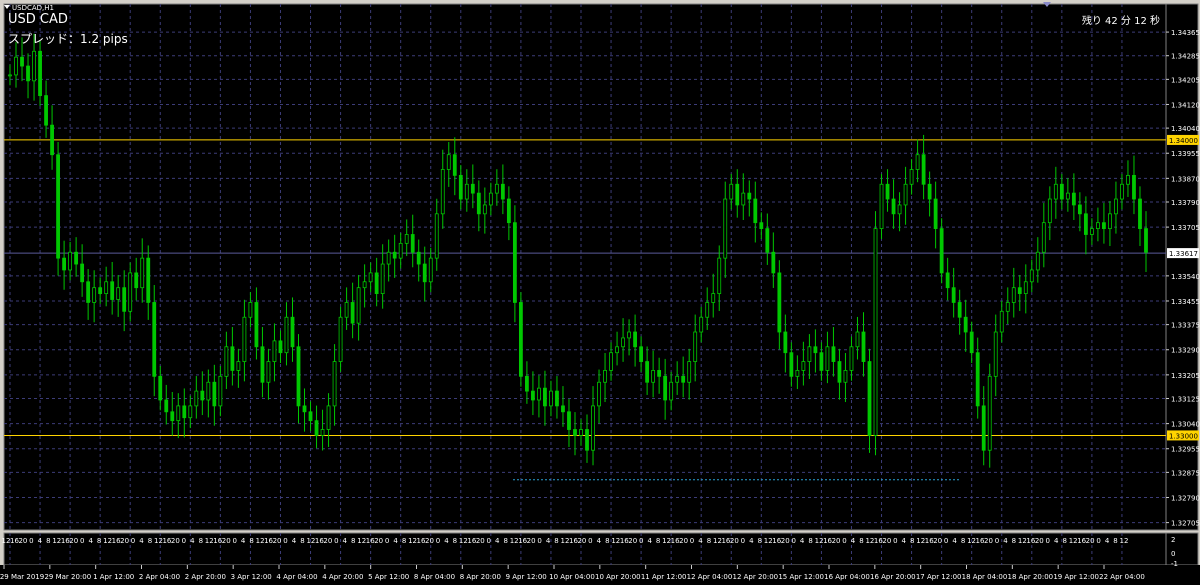  I want to click on date-tick-label: 22 Apr 04:00, so click(1122, 577).